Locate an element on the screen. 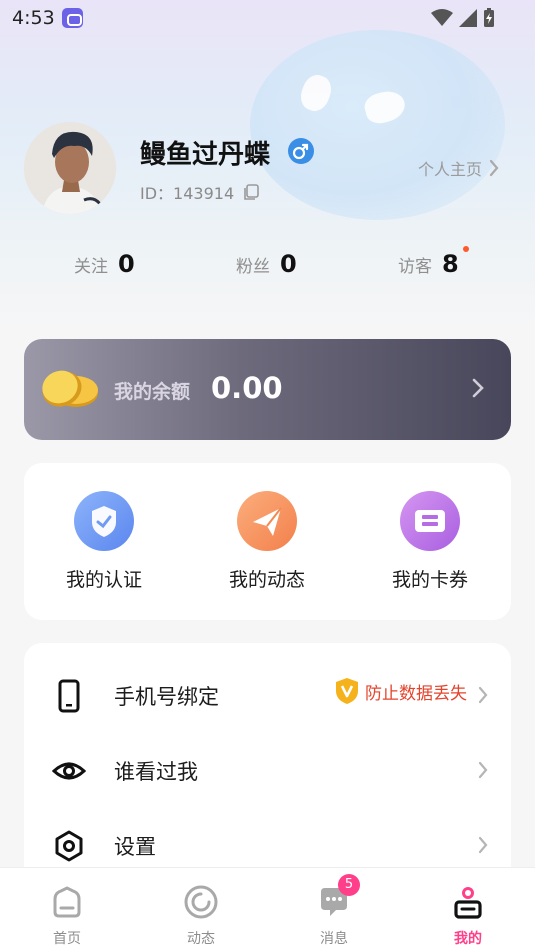 This screenshot has width=535, height=951. stat-label: 访客 is located at coordinates (415, 267).